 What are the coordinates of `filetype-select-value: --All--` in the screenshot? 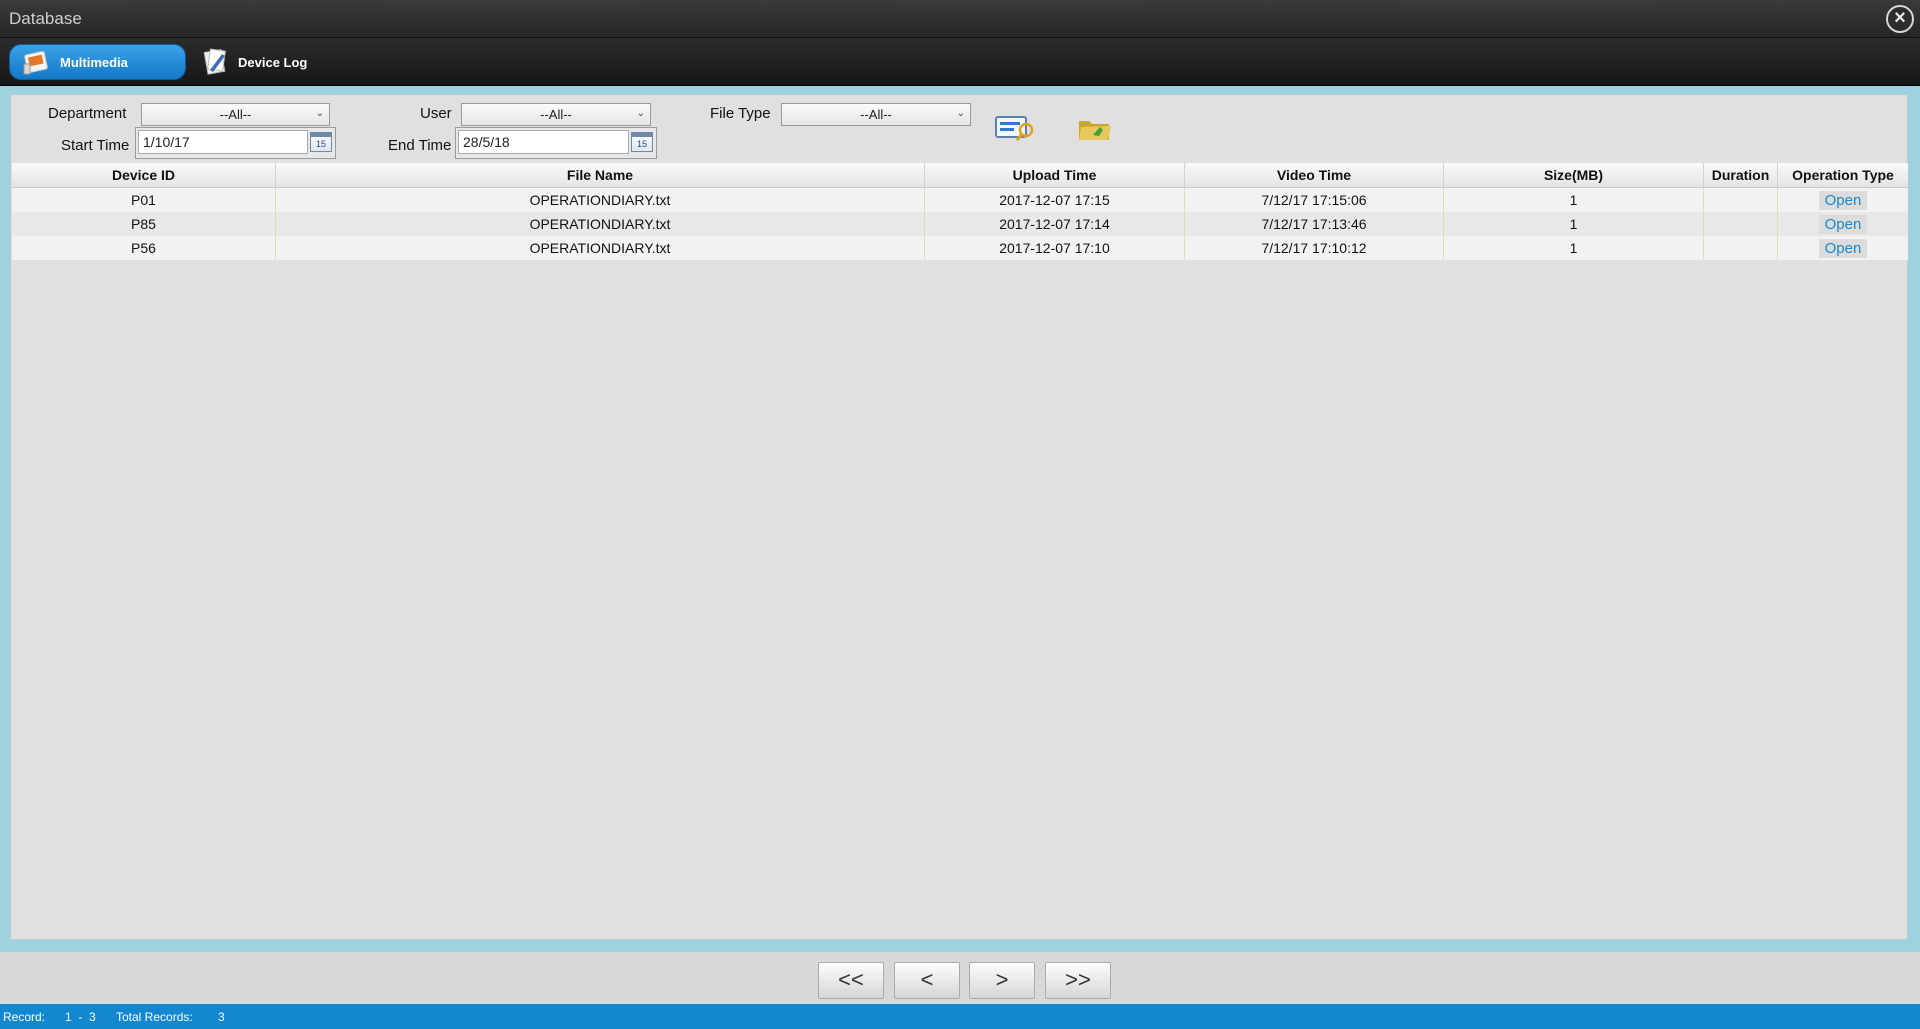 It's located at (876, 114).